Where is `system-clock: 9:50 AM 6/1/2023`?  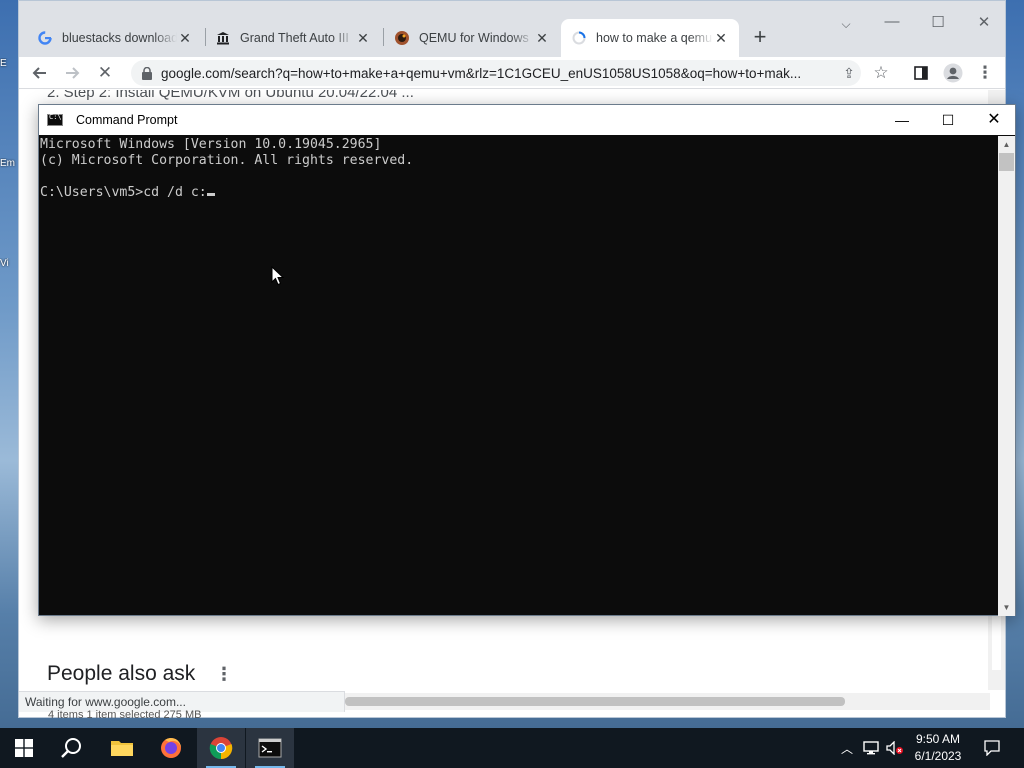 system-clock: 9:50 AM 6/1/2023 is located at coordinates (938, 748).